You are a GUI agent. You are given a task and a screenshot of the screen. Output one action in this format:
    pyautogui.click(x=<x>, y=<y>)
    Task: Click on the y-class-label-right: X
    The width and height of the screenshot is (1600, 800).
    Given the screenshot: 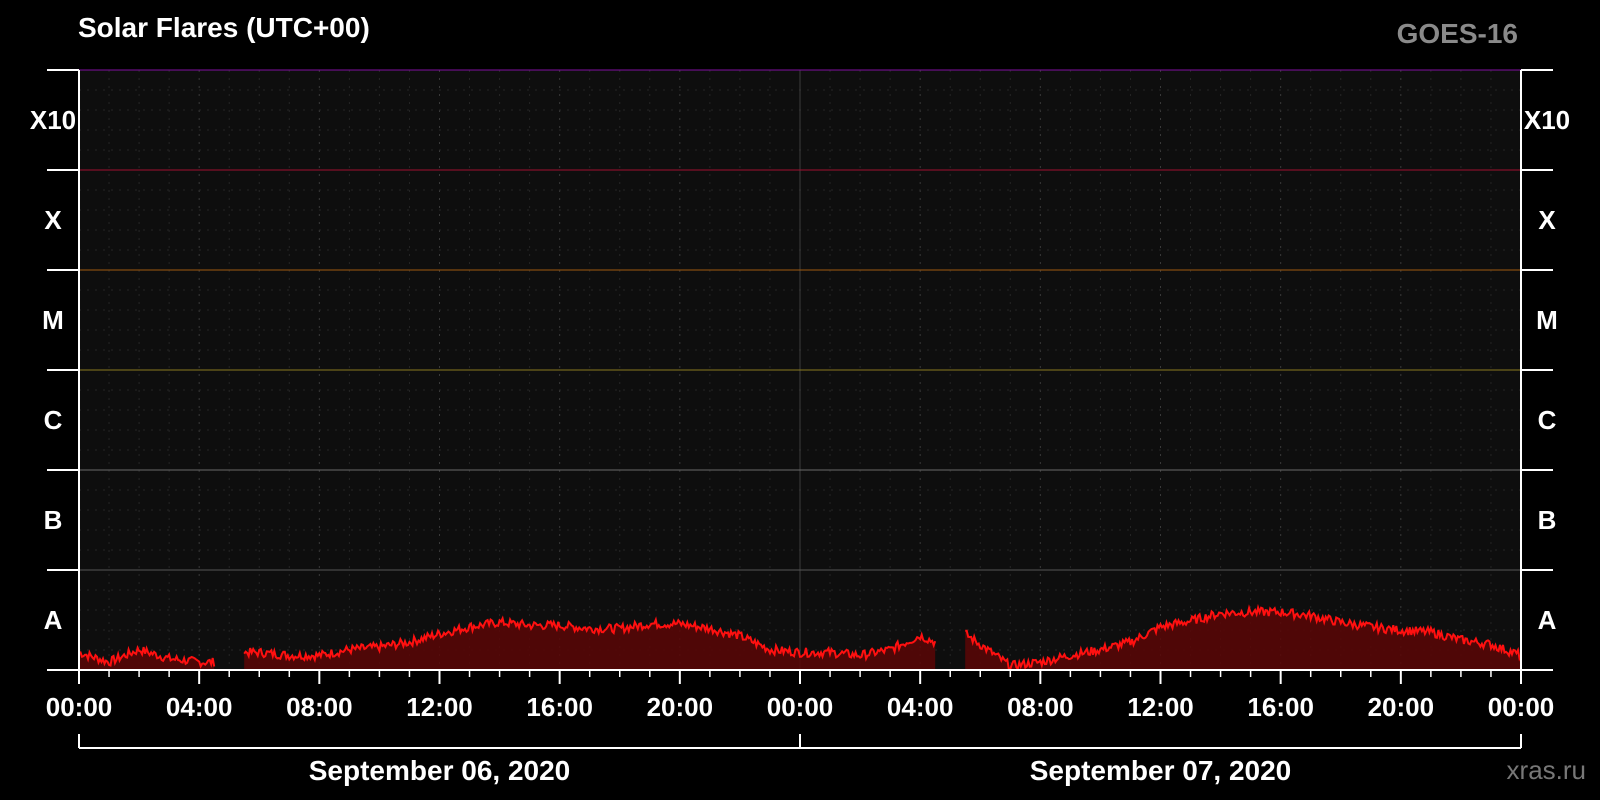 What is the action you would take?
    pyautogui.click(x=1547, y=220)
    